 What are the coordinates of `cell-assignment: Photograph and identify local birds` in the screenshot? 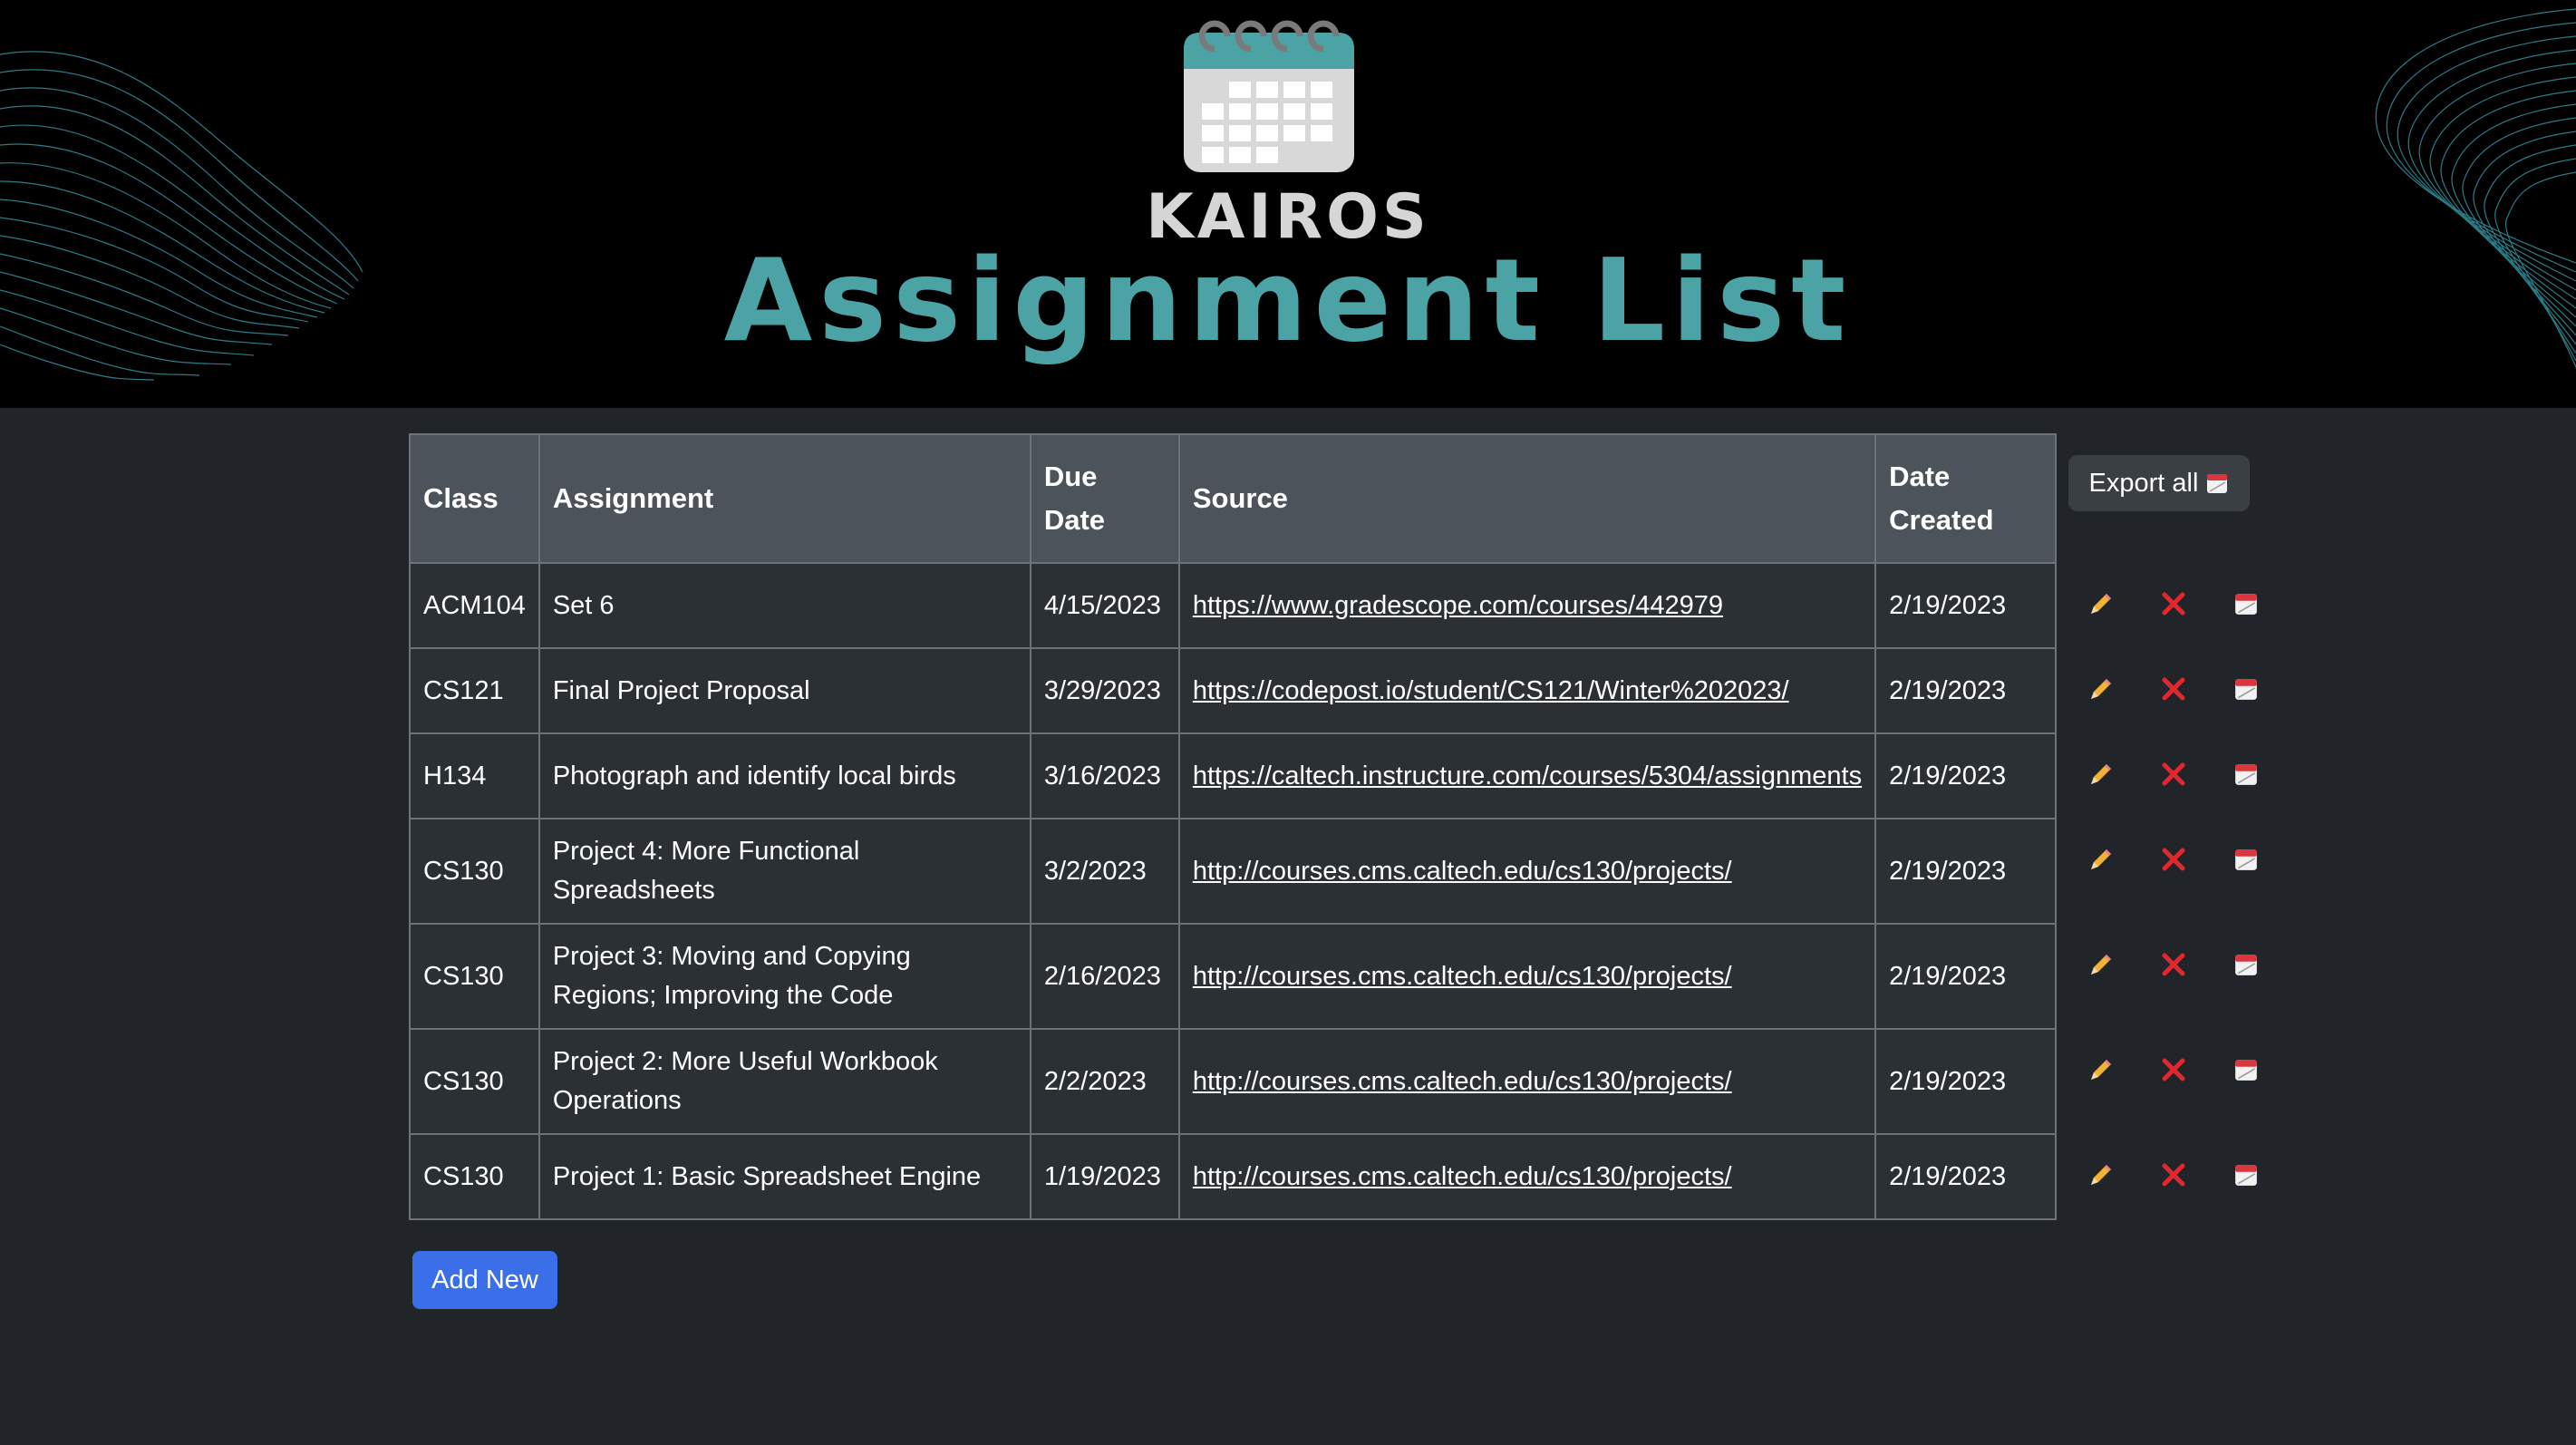 It's located at (784, 775).